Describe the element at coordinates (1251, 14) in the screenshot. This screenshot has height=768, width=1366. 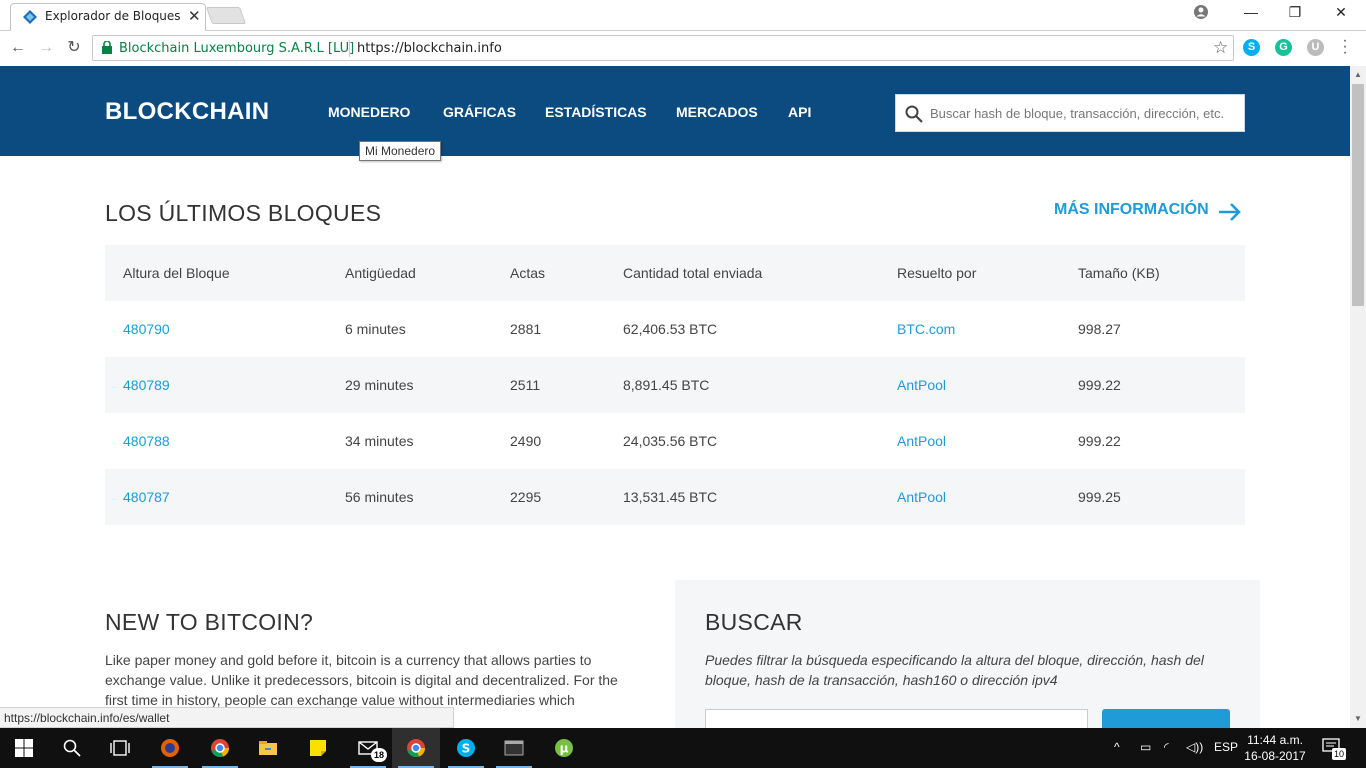
I see `minimize-button: —` at that location.